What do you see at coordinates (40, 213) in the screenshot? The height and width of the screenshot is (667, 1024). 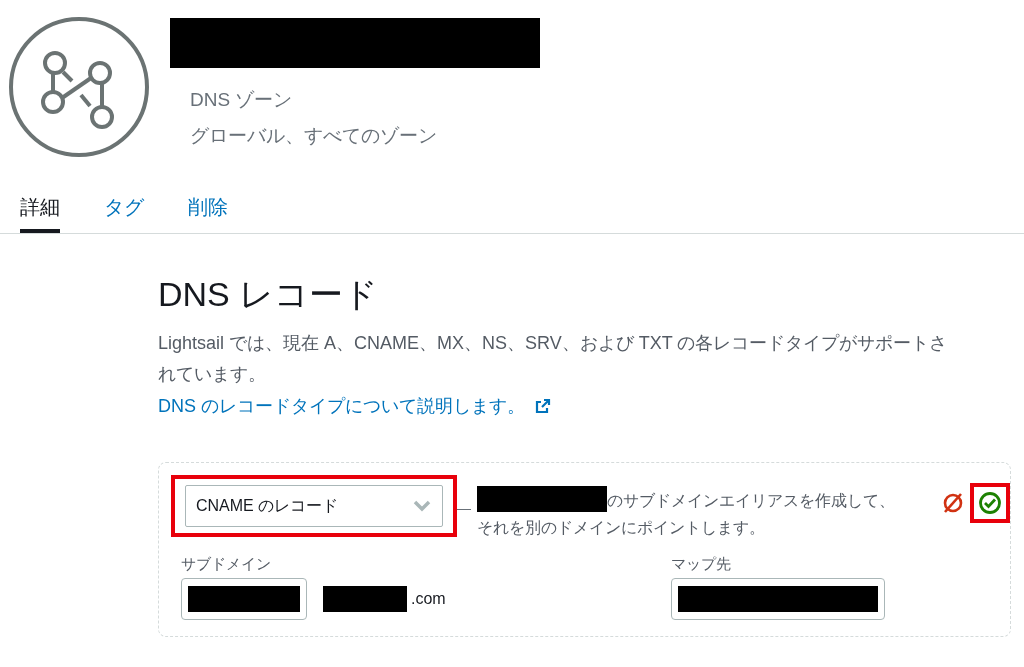 I see `tab: 詳細` at bounding box center [40, 213].